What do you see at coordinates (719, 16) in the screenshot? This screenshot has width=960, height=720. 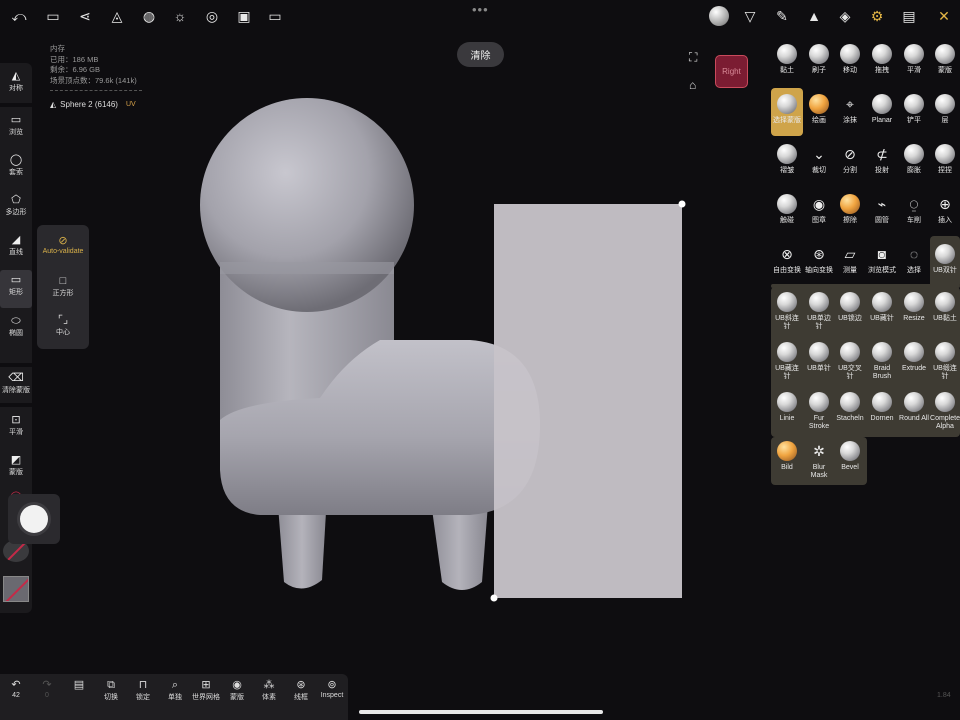 I see `matcap-icon` at bounding box center [719, 16].